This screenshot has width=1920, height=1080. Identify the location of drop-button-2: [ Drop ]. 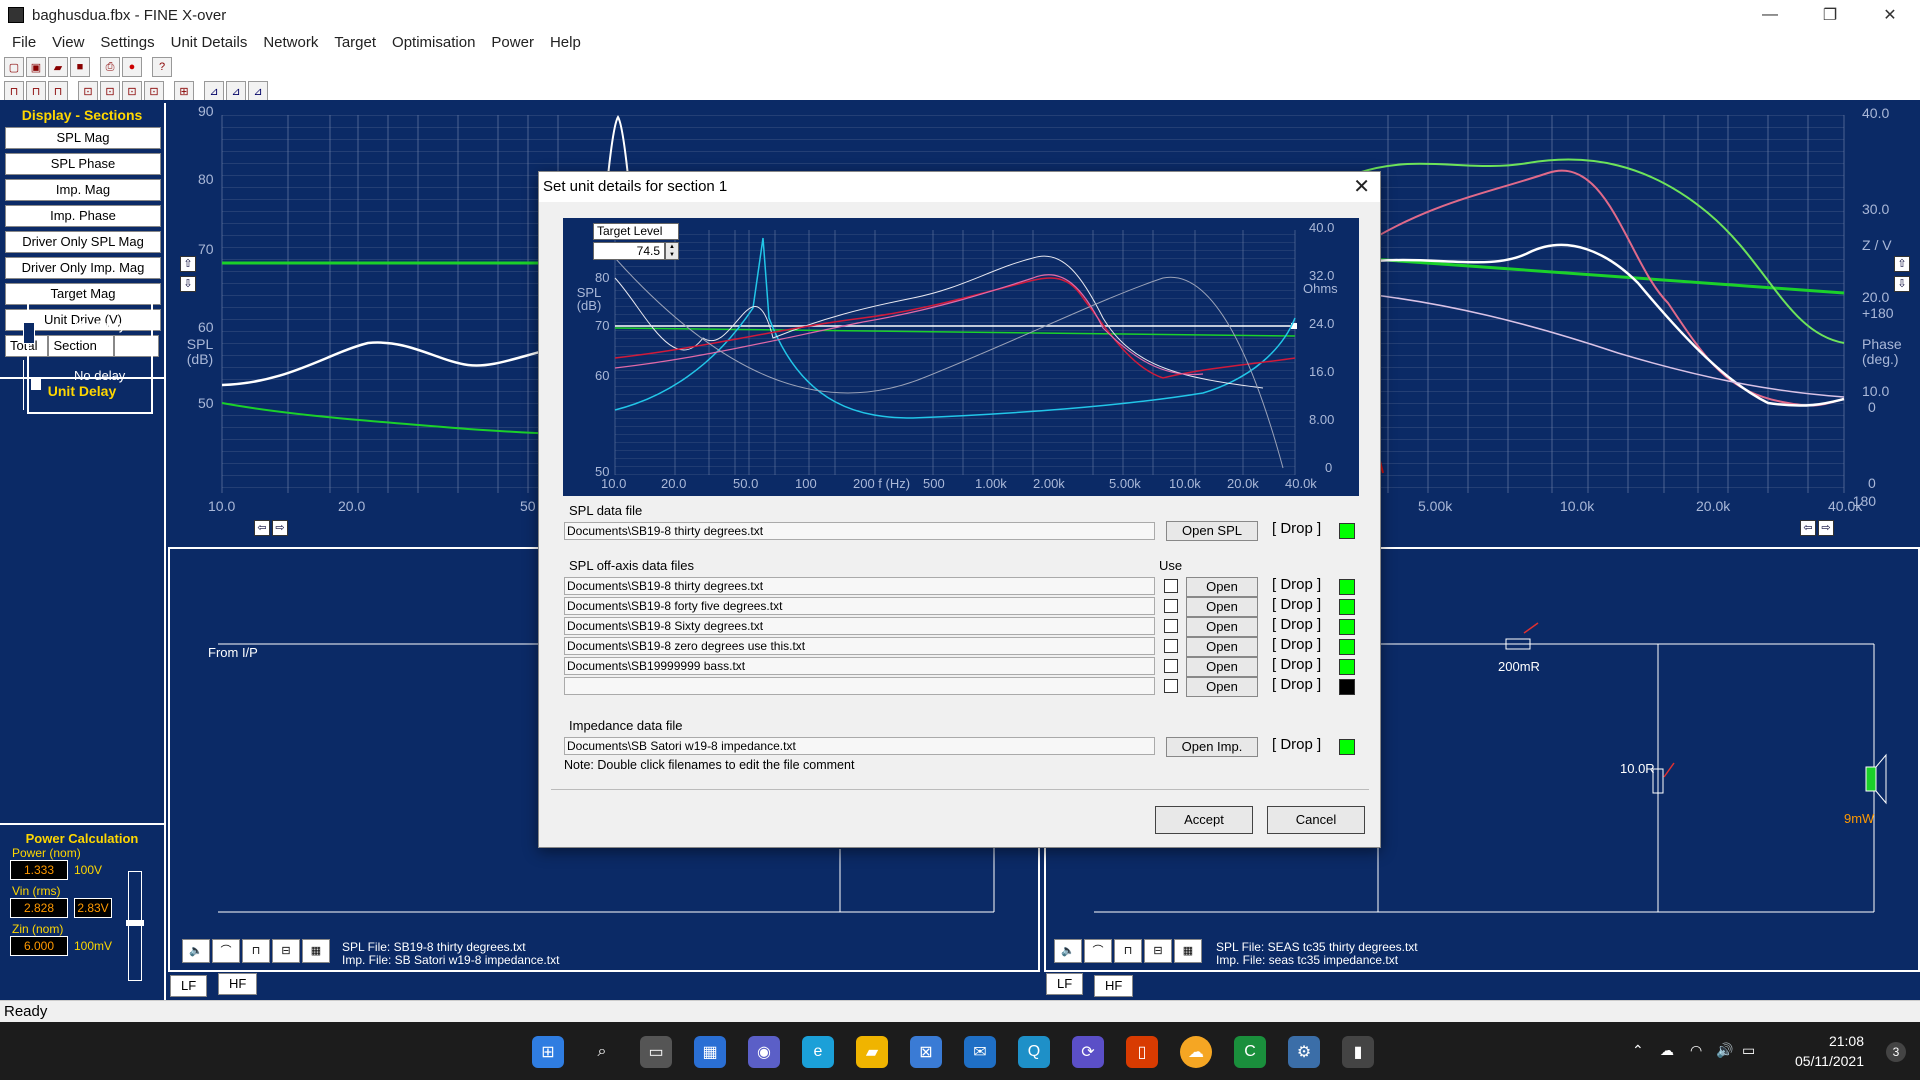
(1296, 604).